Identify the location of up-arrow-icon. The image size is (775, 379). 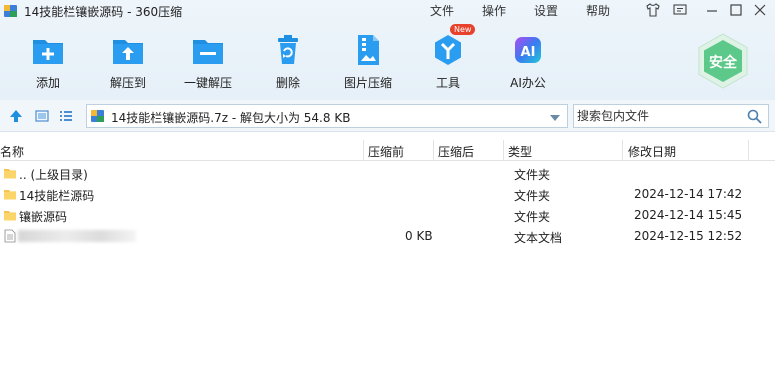
(16, 116).